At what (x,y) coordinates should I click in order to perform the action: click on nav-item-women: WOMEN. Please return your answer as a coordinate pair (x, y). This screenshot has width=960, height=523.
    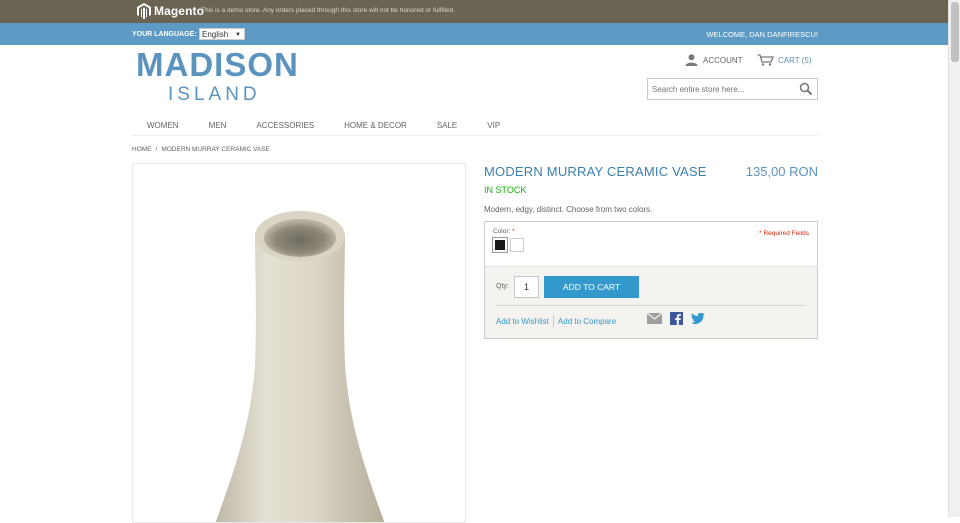
    Looking at the image, I should click on (163, 126).